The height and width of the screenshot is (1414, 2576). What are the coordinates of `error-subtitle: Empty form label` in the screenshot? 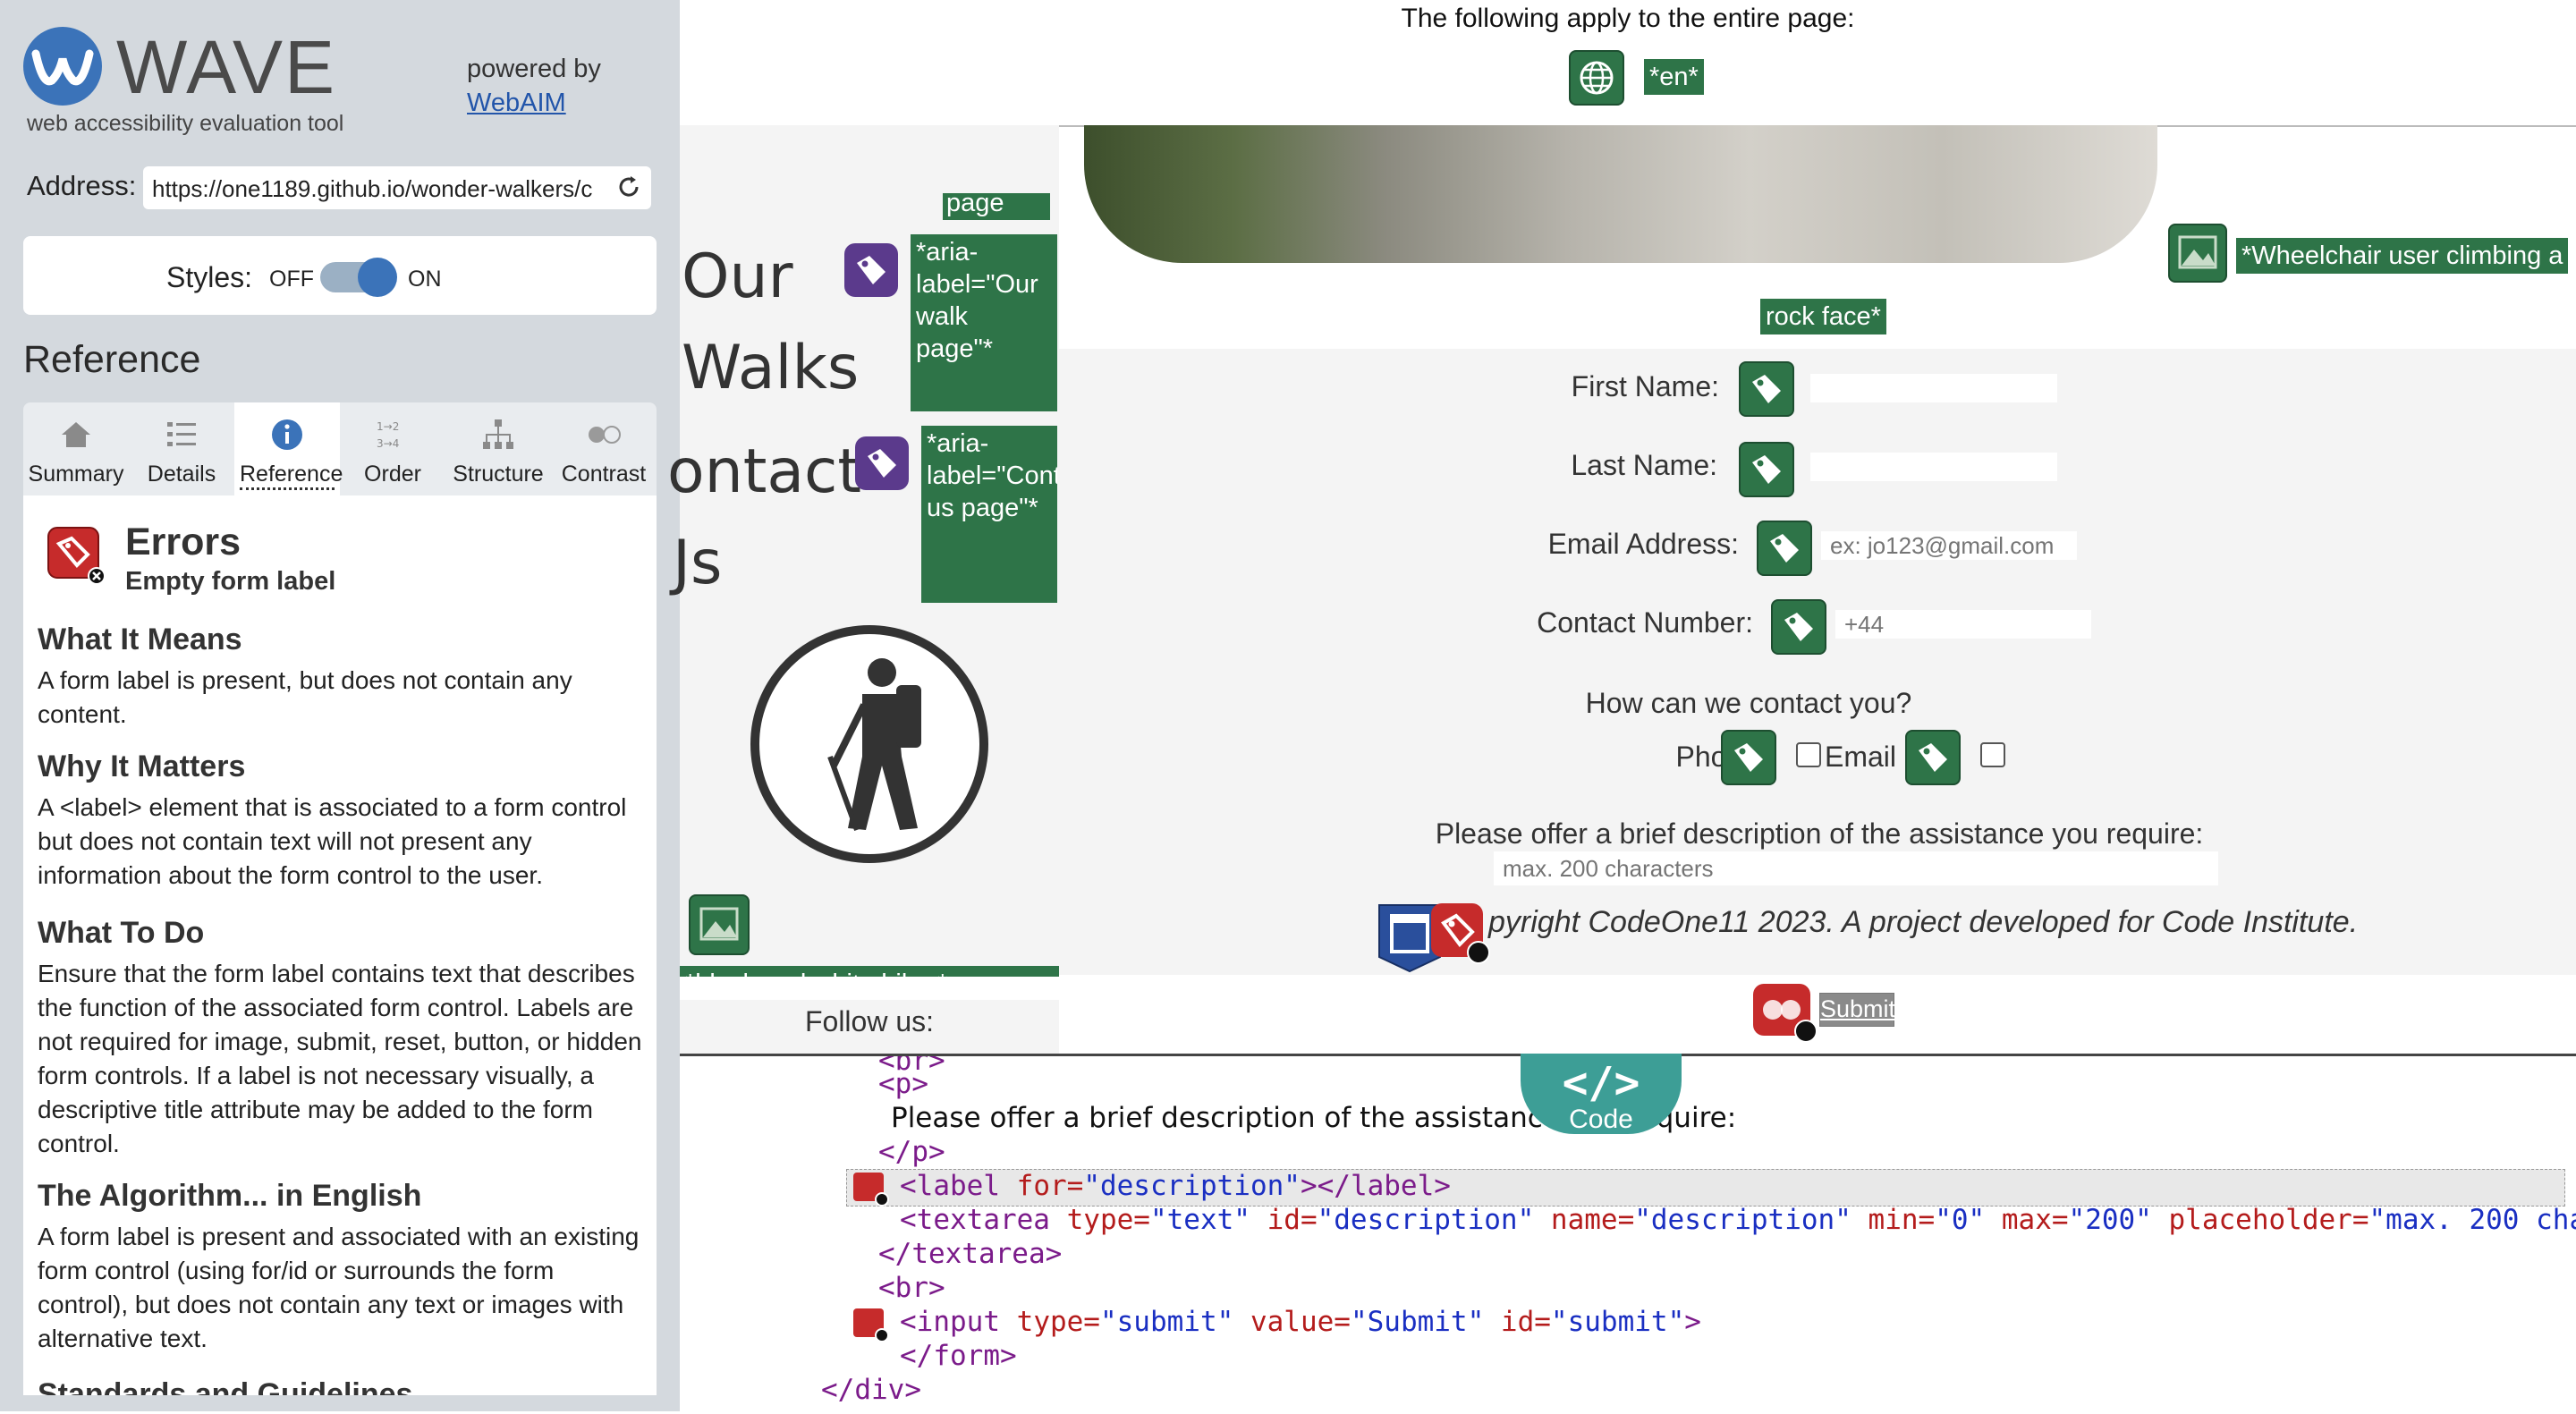 It's located at (230, 582).